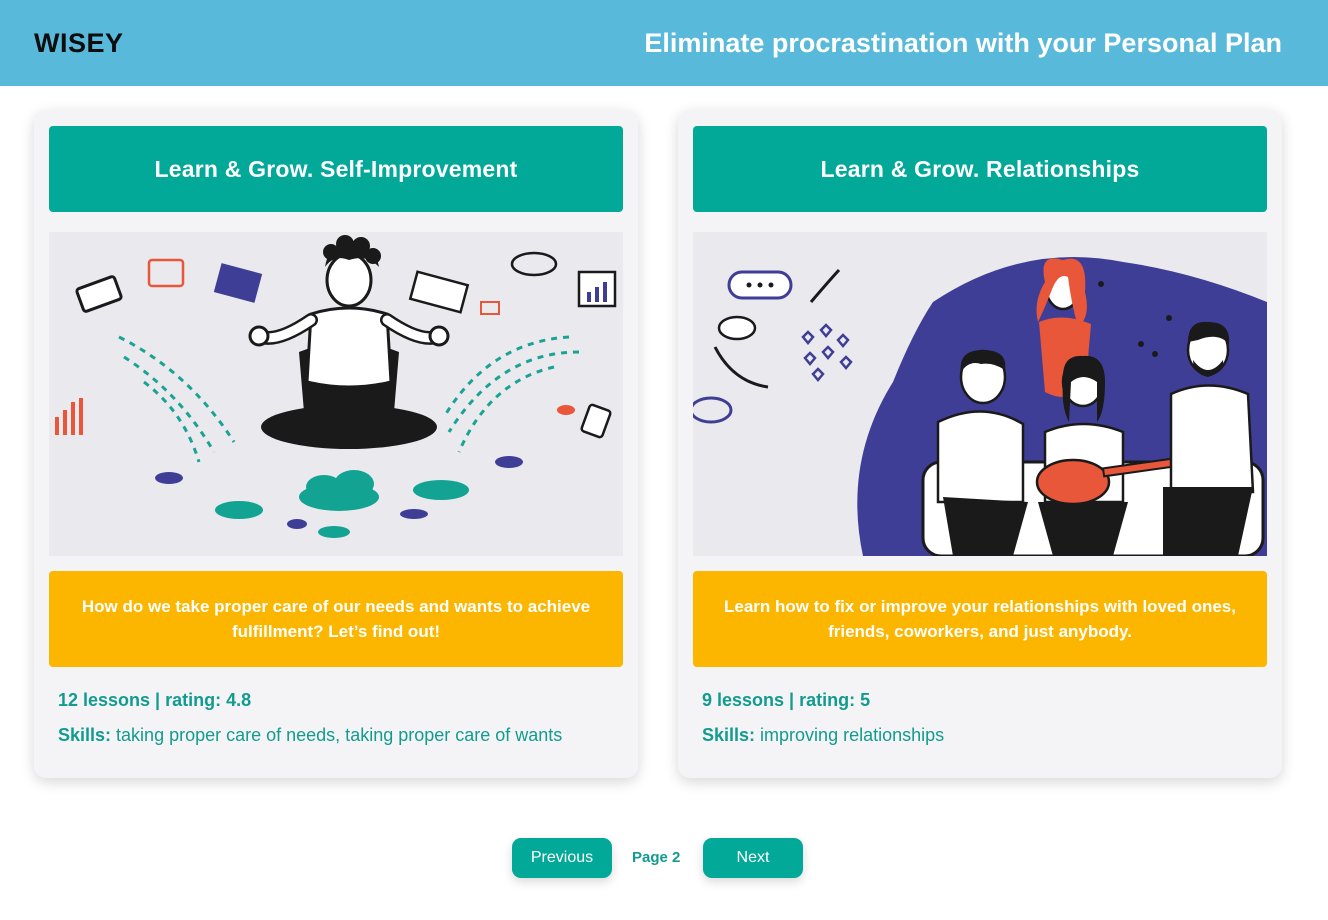 The width and height of the screenshot is (1328, 920). Describe the element at coordinates (155, 700) in the screenshot. I see `card-stats: 12 lessons | rating: 4.8` at that location.